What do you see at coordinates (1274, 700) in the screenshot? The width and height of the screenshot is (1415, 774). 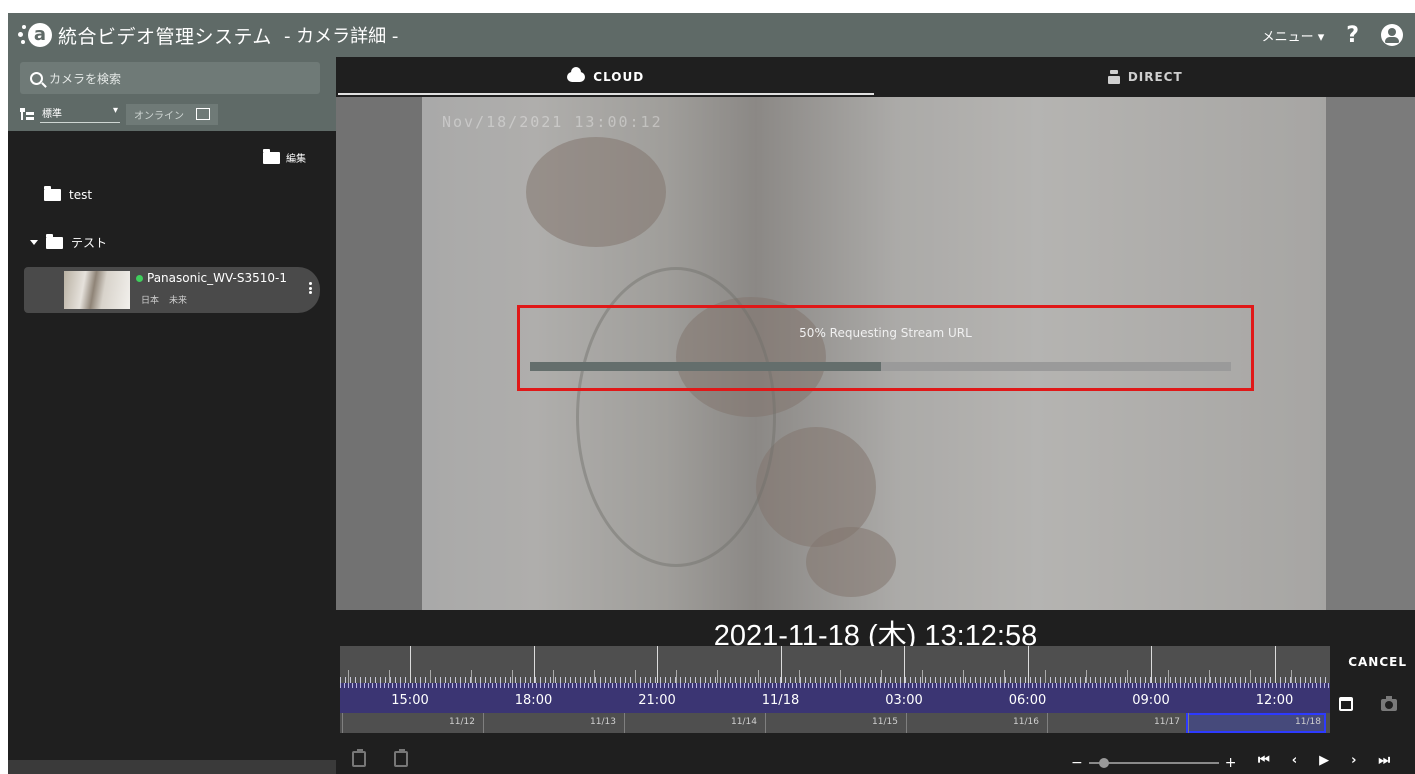 I see `timeline-hour-label: 12:00` at bounding box center [1274, 700].